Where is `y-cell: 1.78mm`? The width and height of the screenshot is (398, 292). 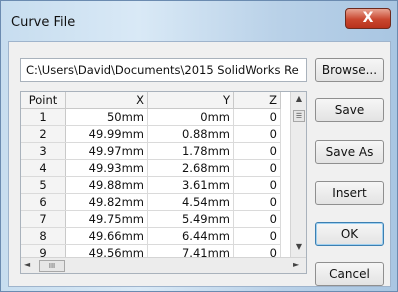 y-cell: 1.78mm is located at coordinates (190, 151).